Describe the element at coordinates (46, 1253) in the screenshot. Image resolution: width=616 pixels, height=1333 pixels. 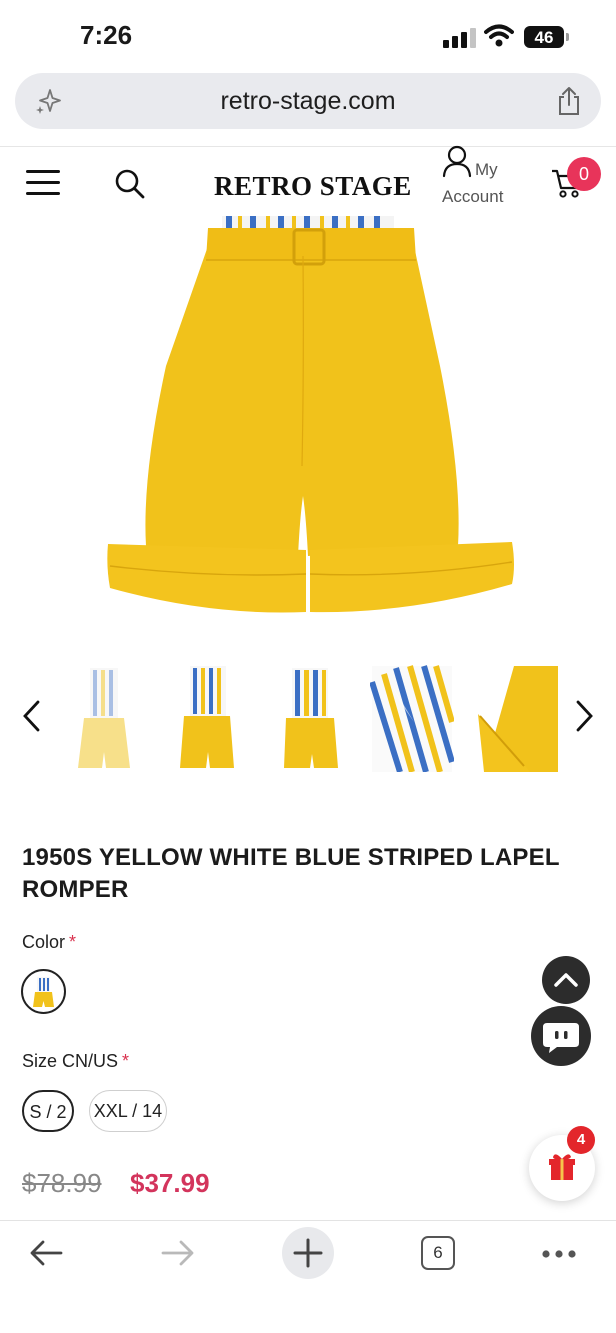
I see `back-arrow-icon` at that location.